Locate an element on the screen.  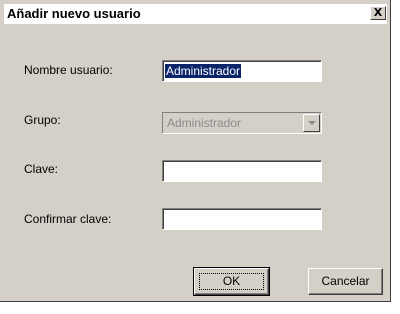
group-select: Administrador is located at coordinates (242, 123).